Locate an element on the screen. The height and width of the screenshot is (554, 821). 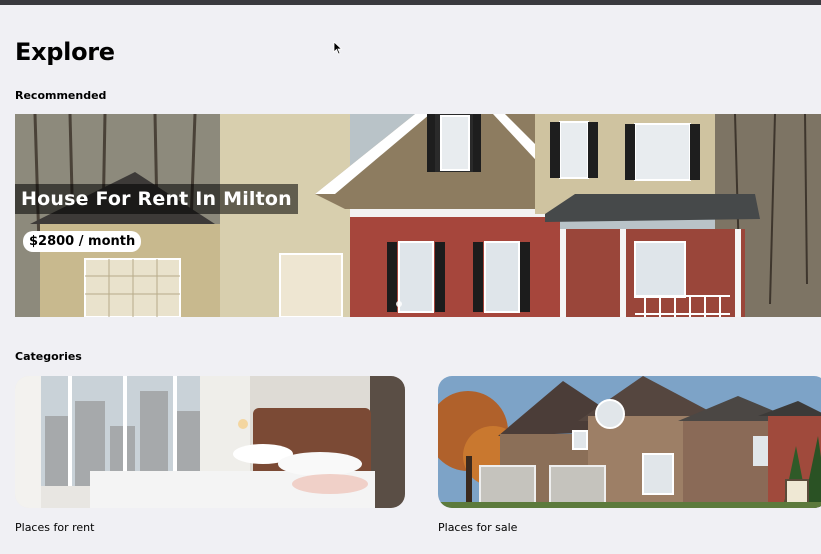
category-label-rent: Places for rent is located at coordinates (54, 527).